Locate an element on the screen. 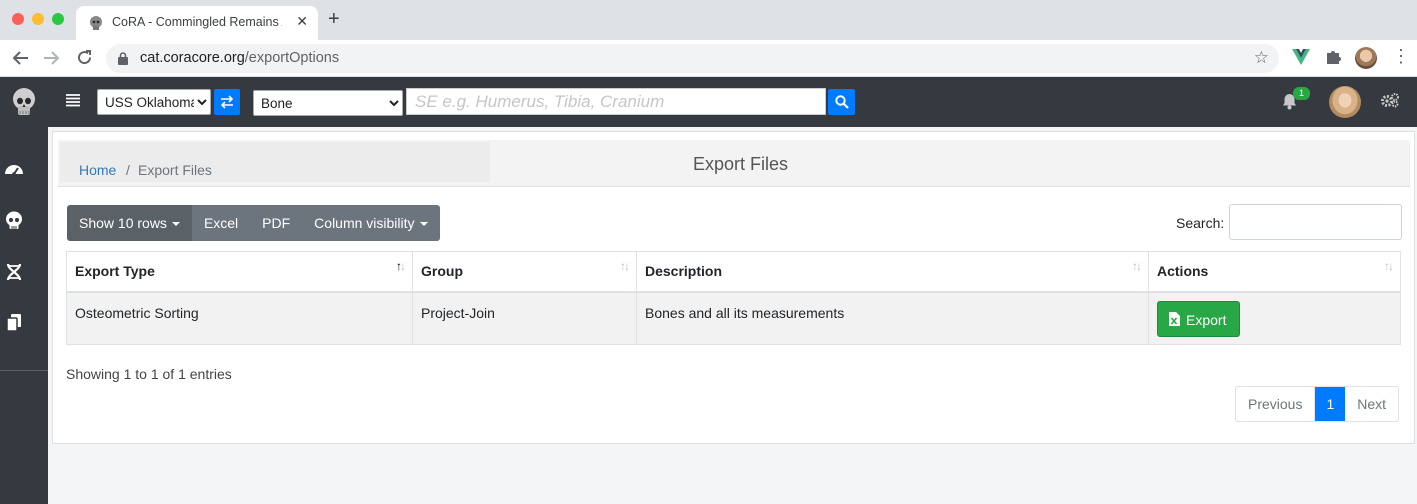 This screenshot has width=1417, height=504. breadcrumb-home-link: Home is located at coordinates (97, 170).